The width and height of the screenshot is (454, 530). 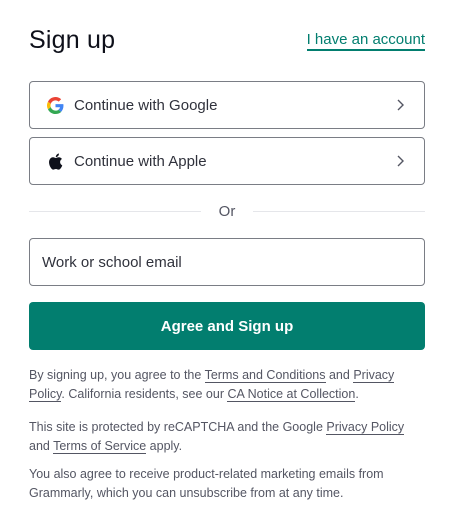 What do you see at coordinates (117, 375) in the screenshot?
I see `terms-text: By signing up, you agree to the` at bounding box center [117, 375].